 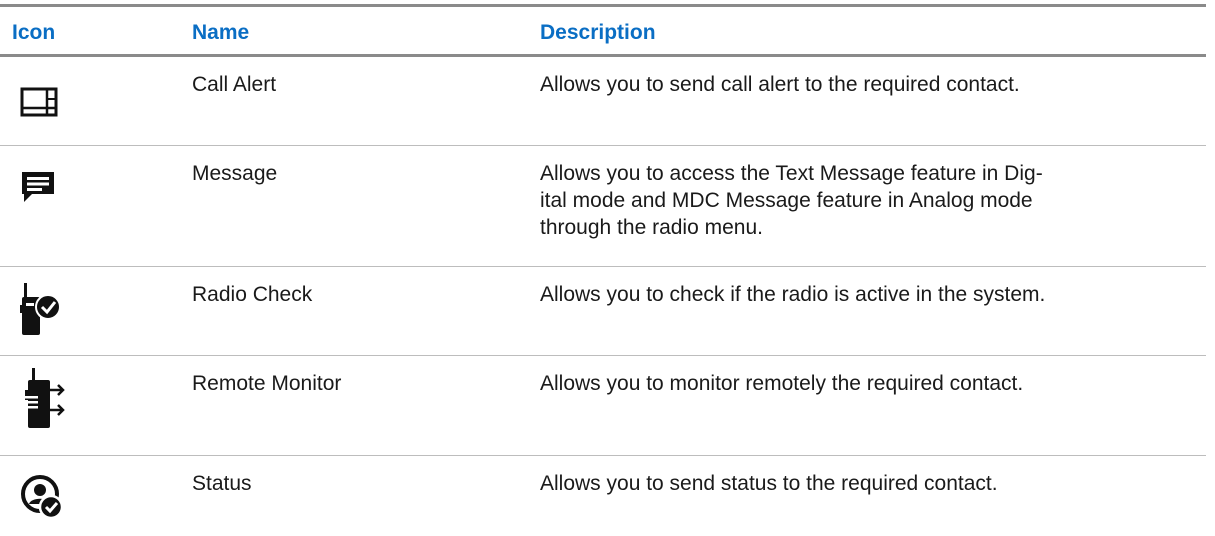 I want to click on table-header: Icon Name Description, so click(x=603, y=32).